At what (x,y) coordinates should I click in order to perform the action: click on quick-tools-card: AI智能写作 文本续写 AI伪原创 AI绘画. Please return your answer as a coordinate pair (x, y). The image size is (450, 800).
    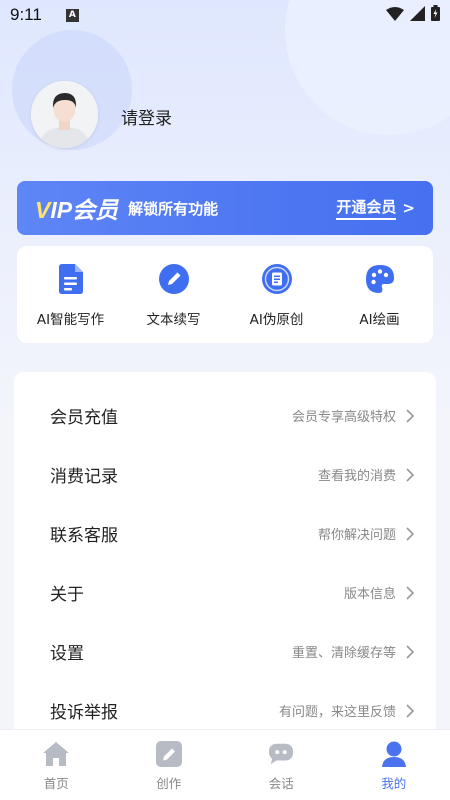
    Looking at the image, I should click on (225, 294).